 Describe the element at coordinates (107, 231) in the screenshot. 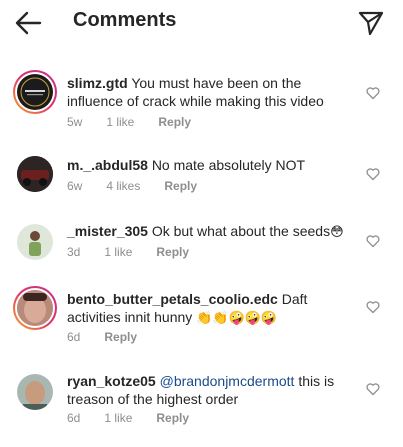

I see `comment-username: _mister_305` at that location.